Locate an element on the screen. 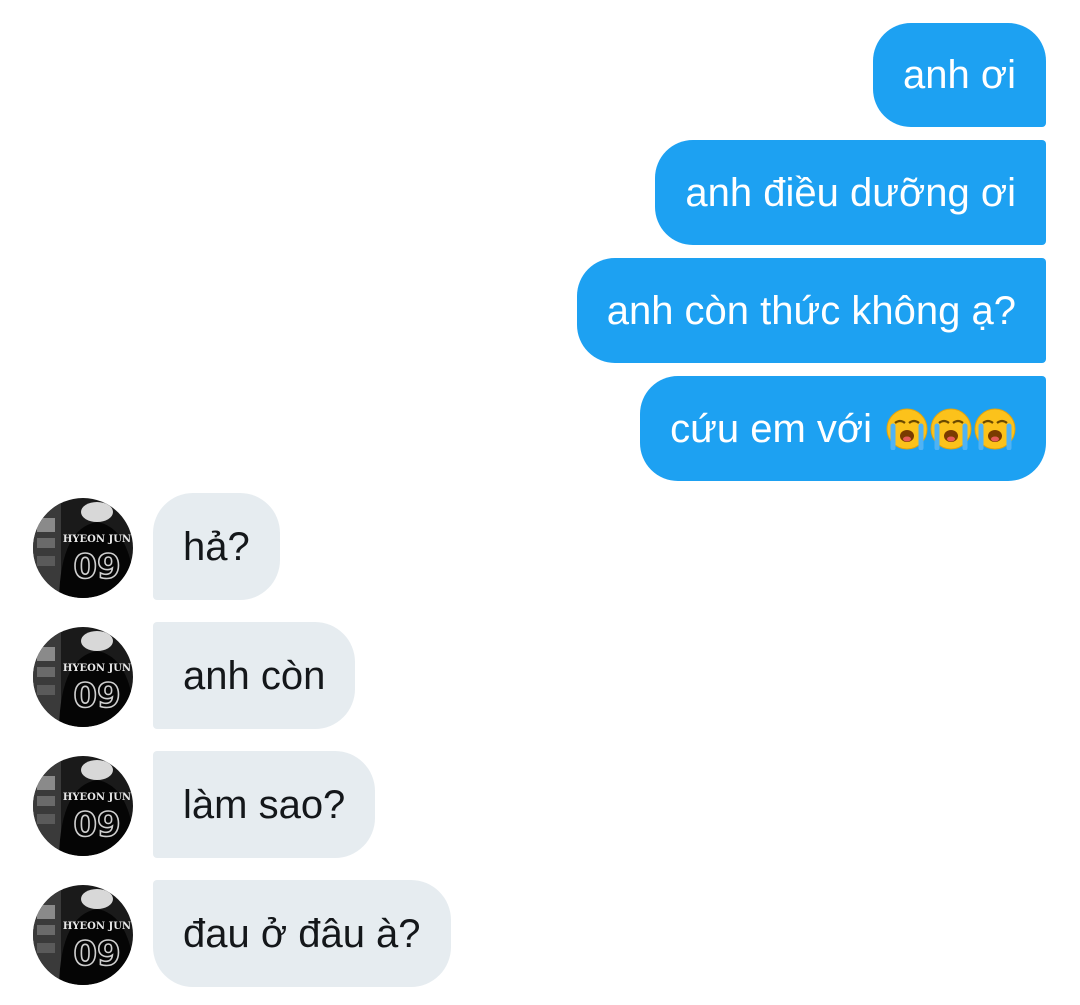  message-text: làm sao? is located at coordinates (264, 804).